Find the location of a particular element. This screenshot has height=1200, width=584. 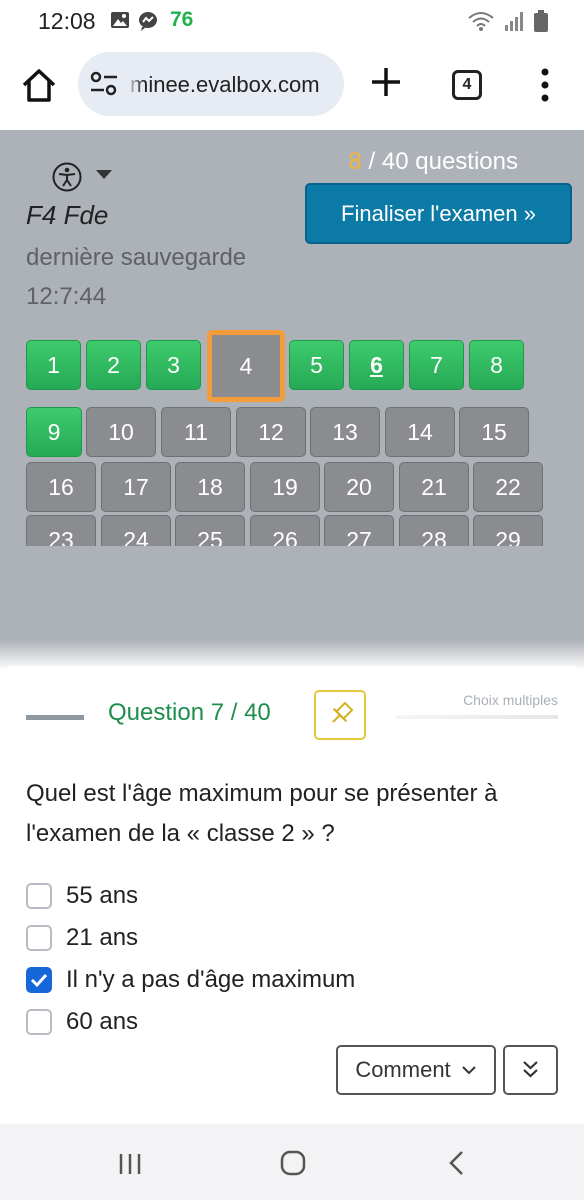

question-nav-label: 4 is located at coordinates (246, 365).